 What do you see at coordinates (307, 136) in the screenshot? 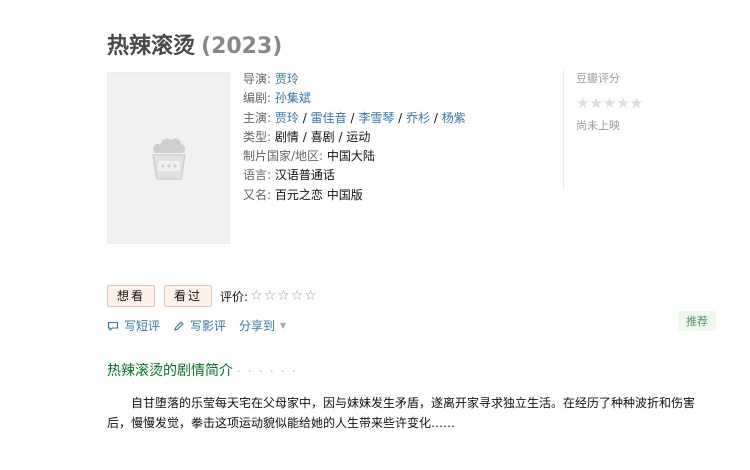
I see `genre-row: 类型: 剧情 / 喜剧 / 运动` at bounding box center [307, 136].